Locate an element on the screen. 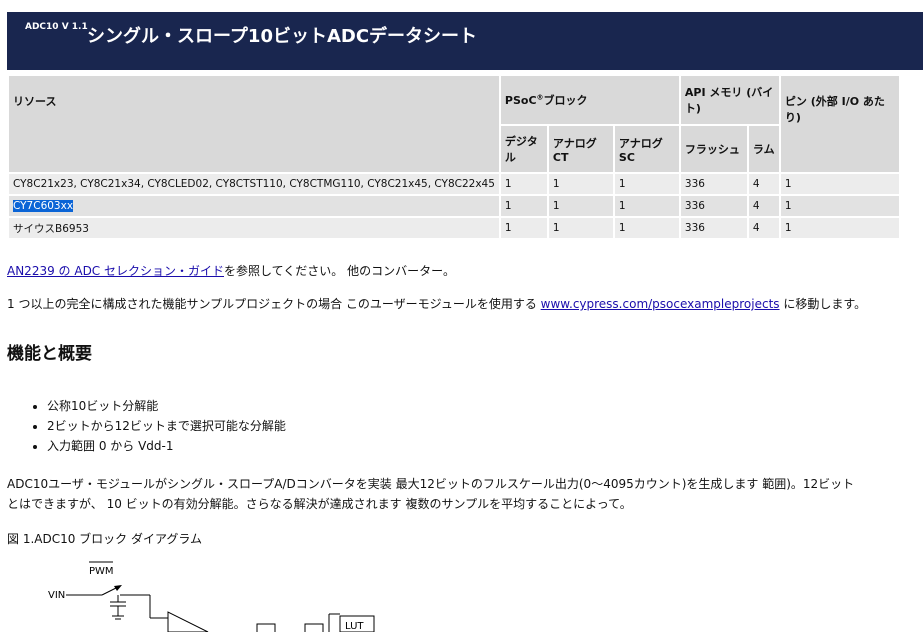 The width and height of the screenshot is (923, 632). pwm-label: PWM is located at coordinates (101, 571).